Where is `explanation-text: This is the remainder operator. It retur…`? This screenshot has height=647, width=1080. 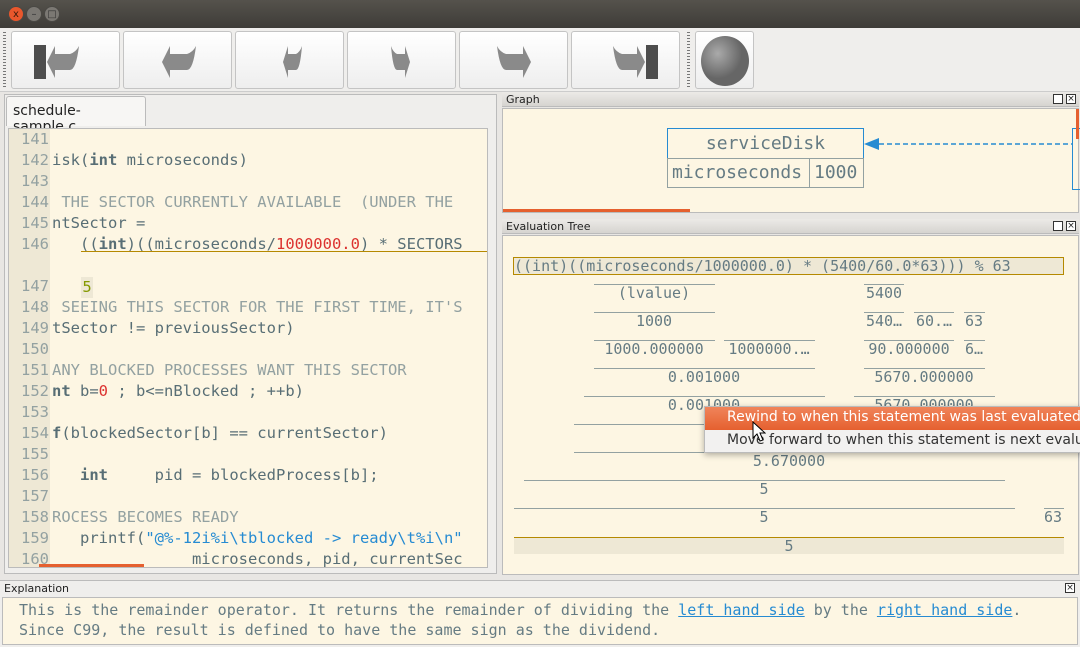 explanation-text: This is the remainder operator. It retur… is located at coordinates (540, 621).